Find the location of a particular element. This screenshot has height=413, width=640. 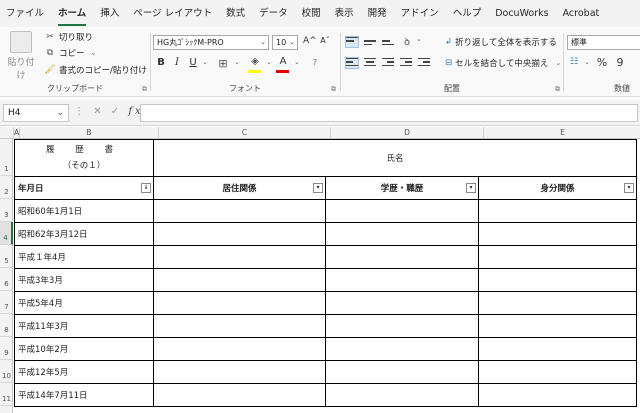

font-color-icon: A is located at coordinates (283, 61).